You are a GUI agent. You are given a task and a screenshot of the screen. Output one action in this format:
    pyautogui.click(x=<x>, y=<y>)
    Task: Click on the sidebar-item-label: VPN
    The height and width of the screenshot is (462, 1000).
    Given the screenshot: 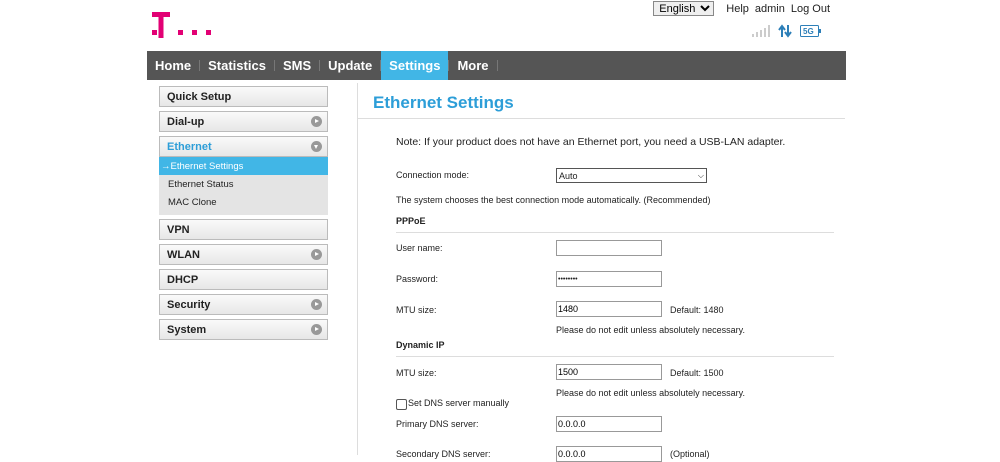 What is the action you would take?
    pyautogui.click(x=178, y=229)
    